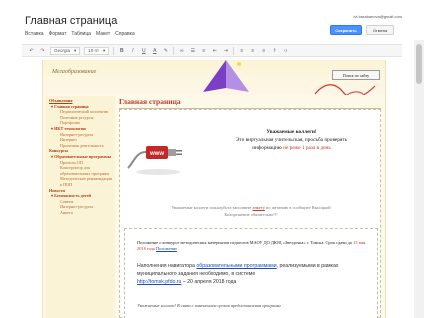 This screenshot has height=318, width=424. I want to click on menu-help: Справка, so click(125, 34).